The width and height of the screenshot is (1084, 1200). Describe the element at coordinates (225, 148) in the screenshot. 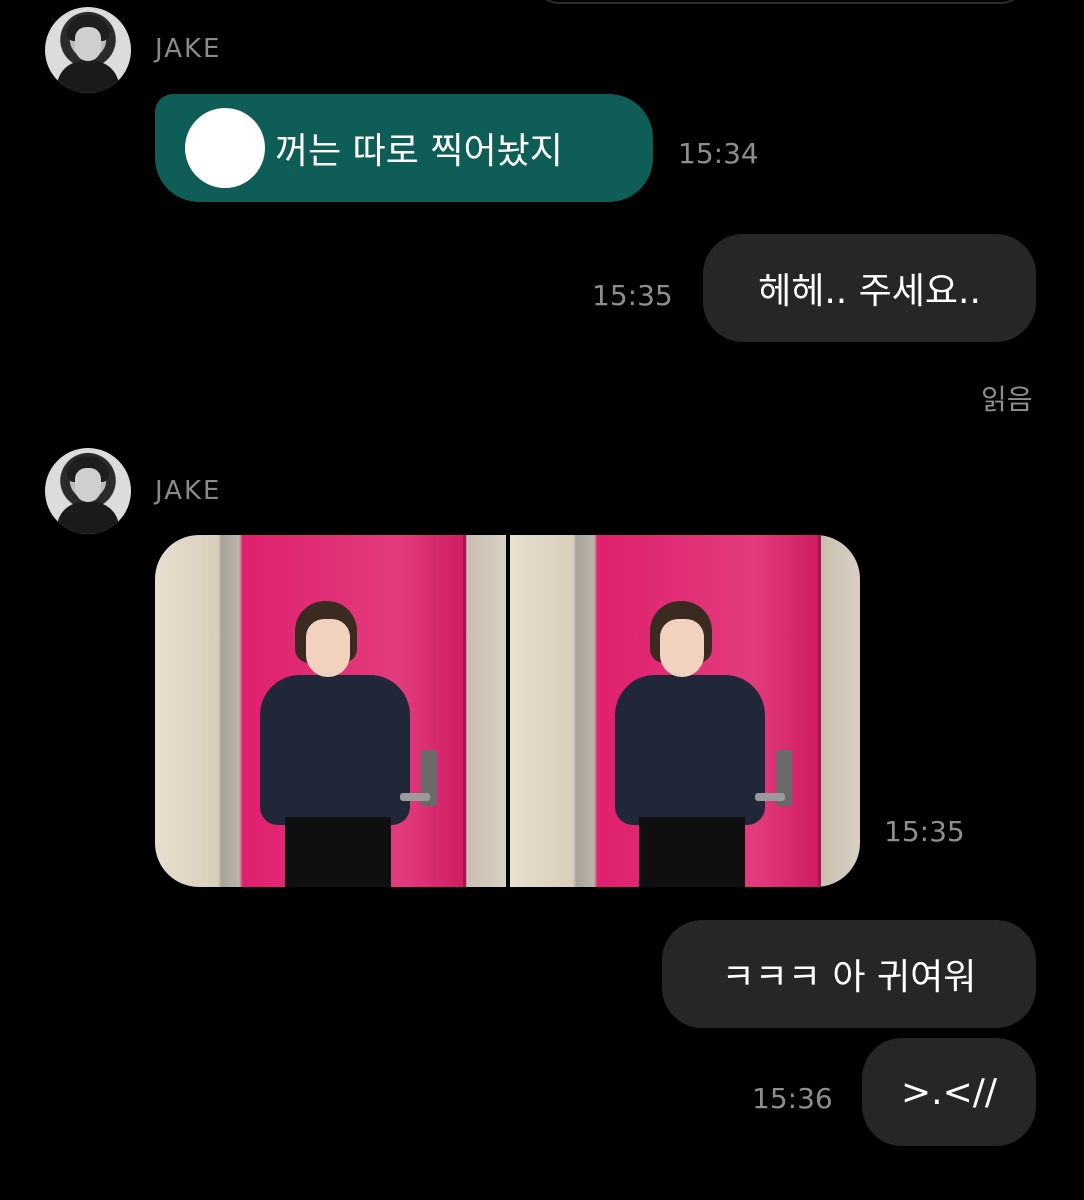

I see `redaction-mark` at that location.